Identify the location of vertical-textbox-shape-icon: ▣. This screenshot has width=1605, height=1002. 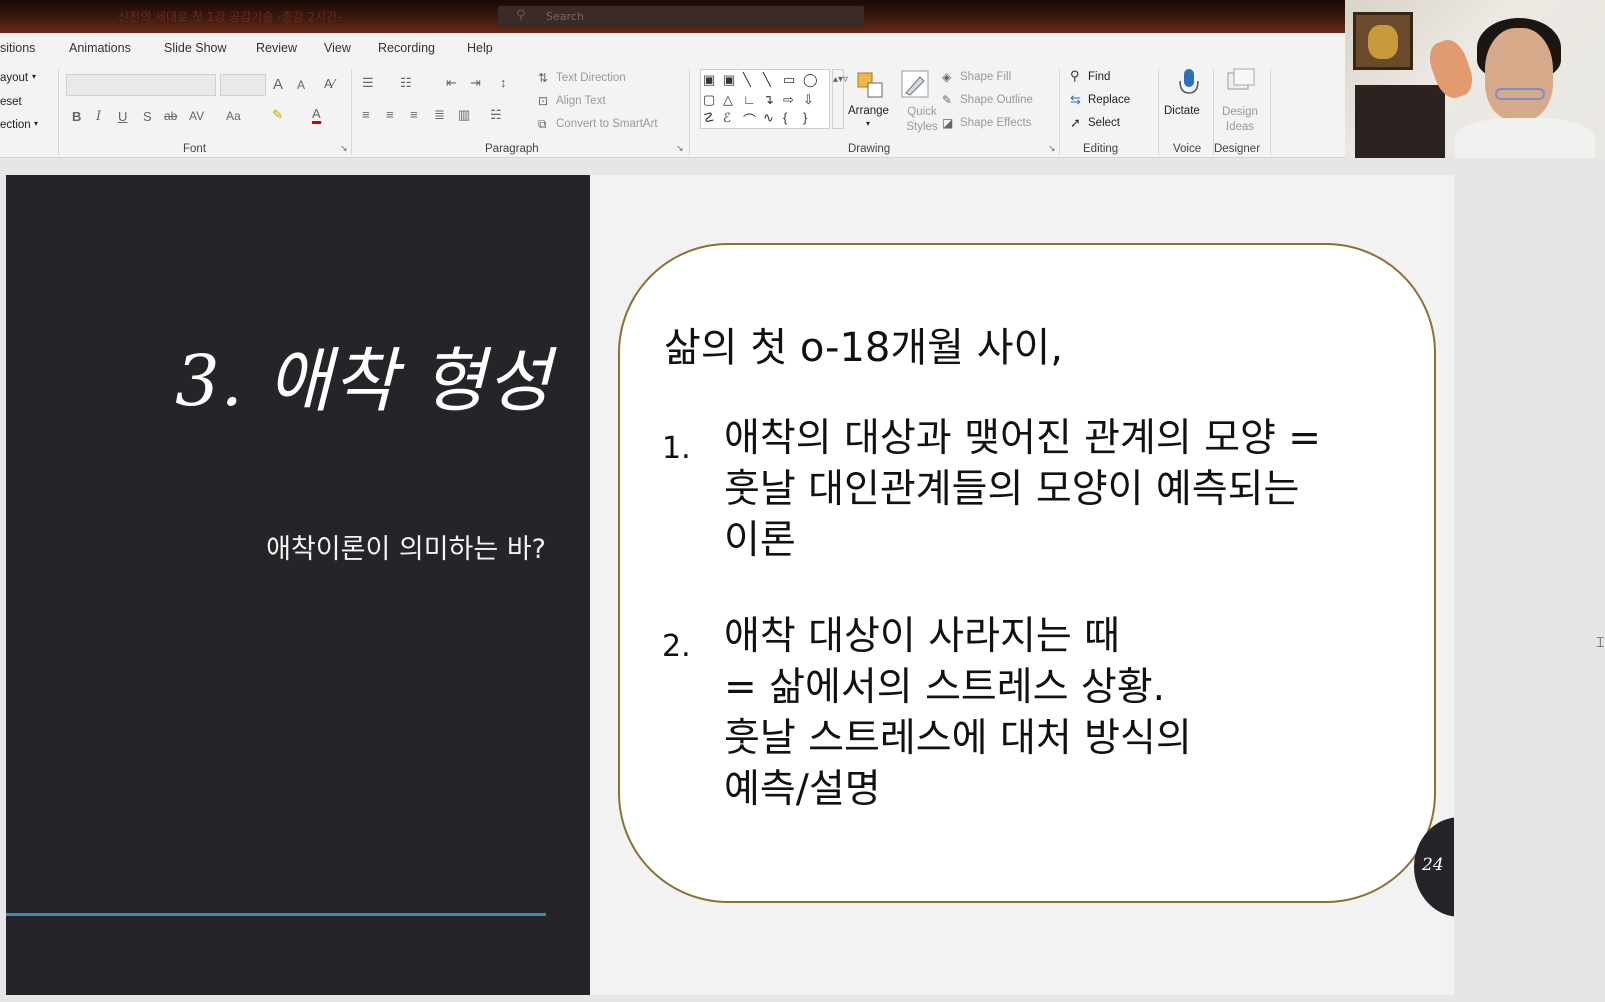
(729, 80).